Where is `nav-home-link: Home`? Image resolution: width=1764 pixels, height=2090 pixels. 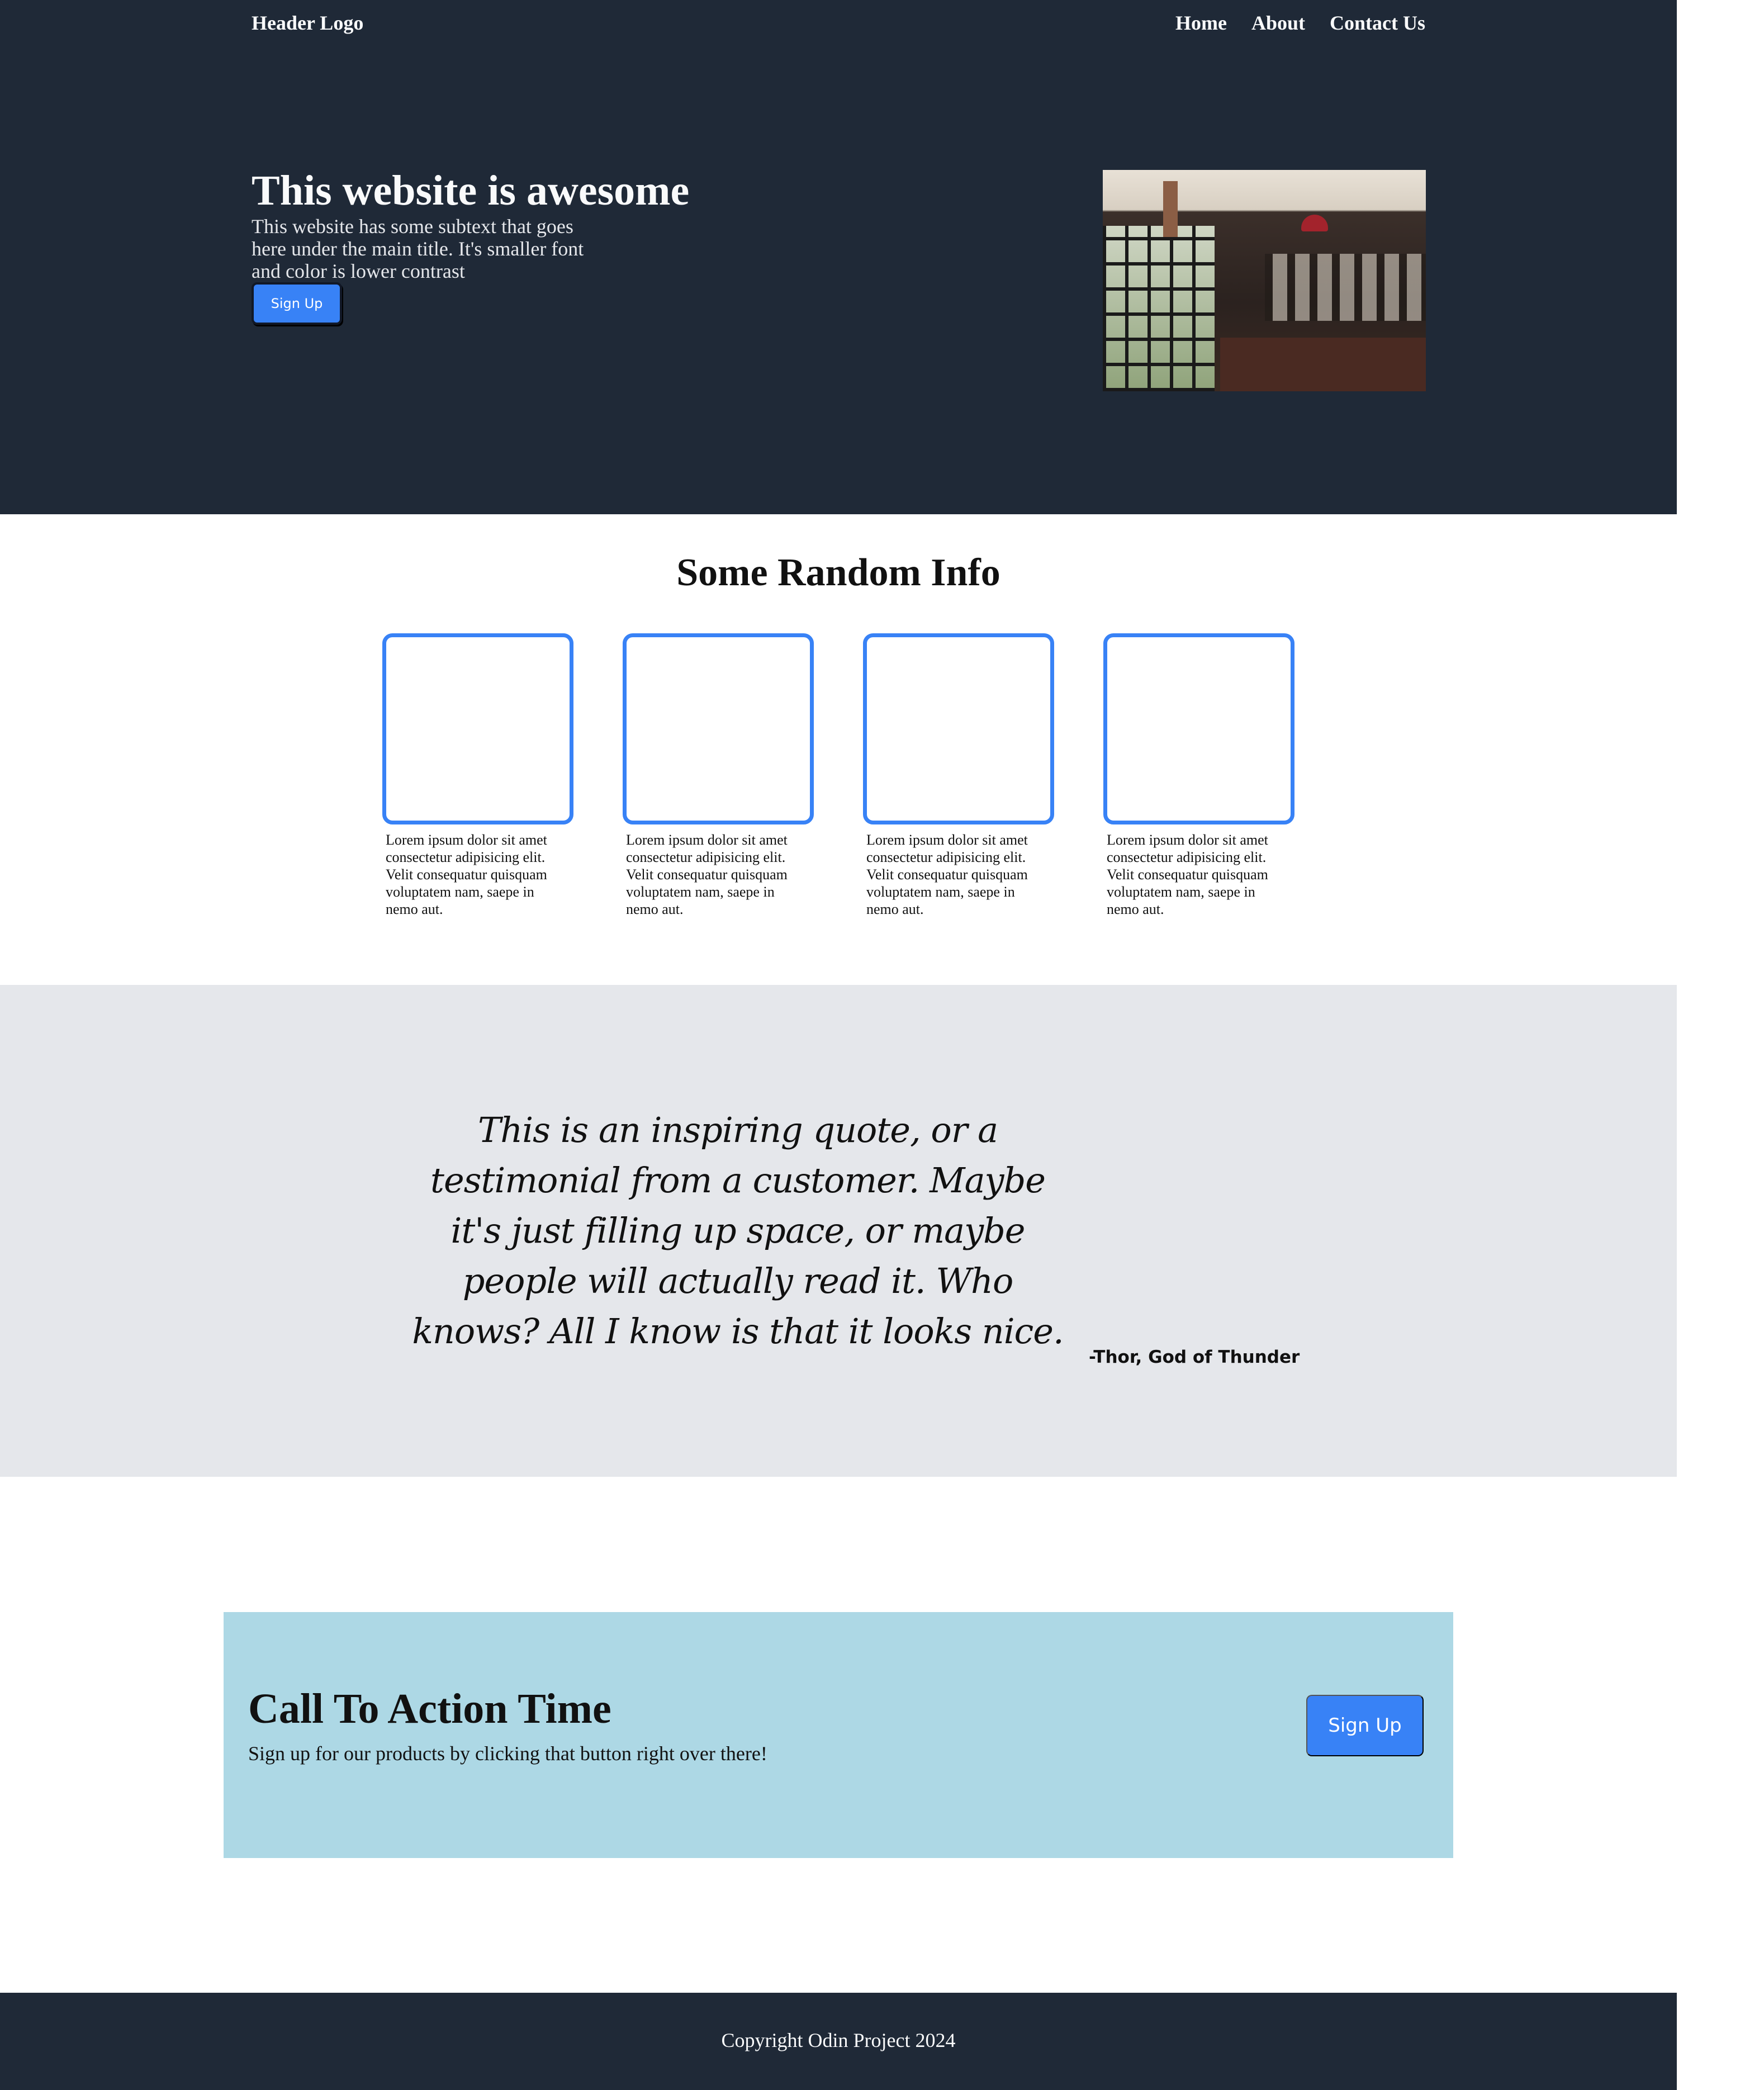 nav-home-link: Home is located at coordinates (1201, 23).